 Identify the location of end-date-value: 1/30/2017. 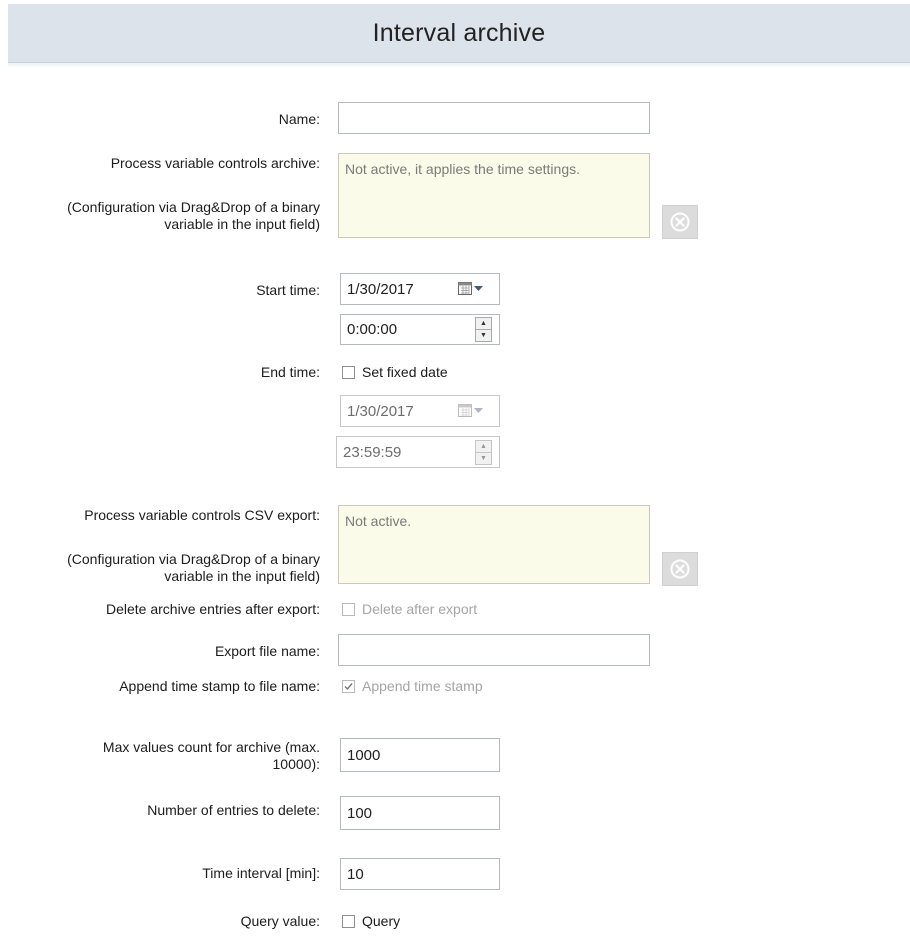
(380, 411).